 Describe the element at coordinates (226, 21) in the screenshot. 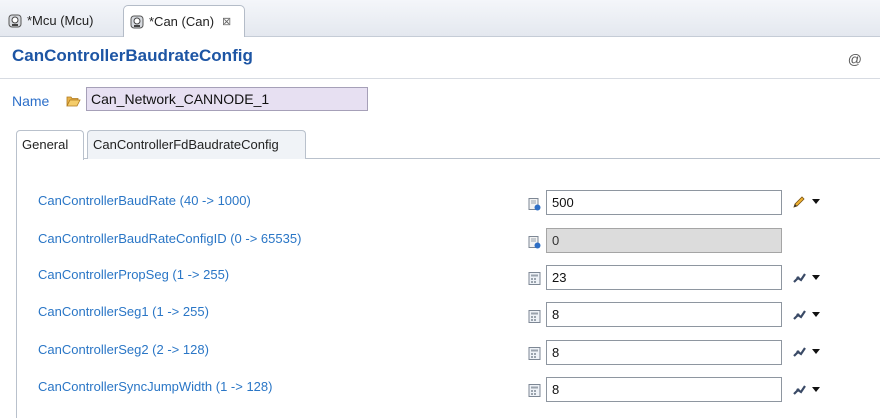

I see `close-icon: ⊠` at that location.